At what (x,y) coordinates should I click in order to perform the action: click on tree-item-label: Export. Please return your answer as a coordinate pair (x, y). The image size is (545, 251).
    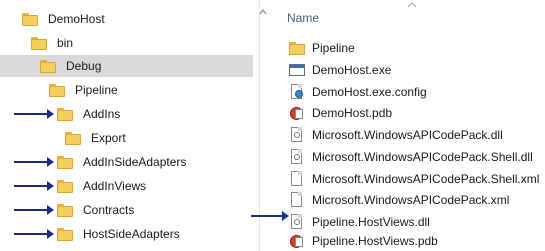
    Looking at the image, I should click on (108, 138).